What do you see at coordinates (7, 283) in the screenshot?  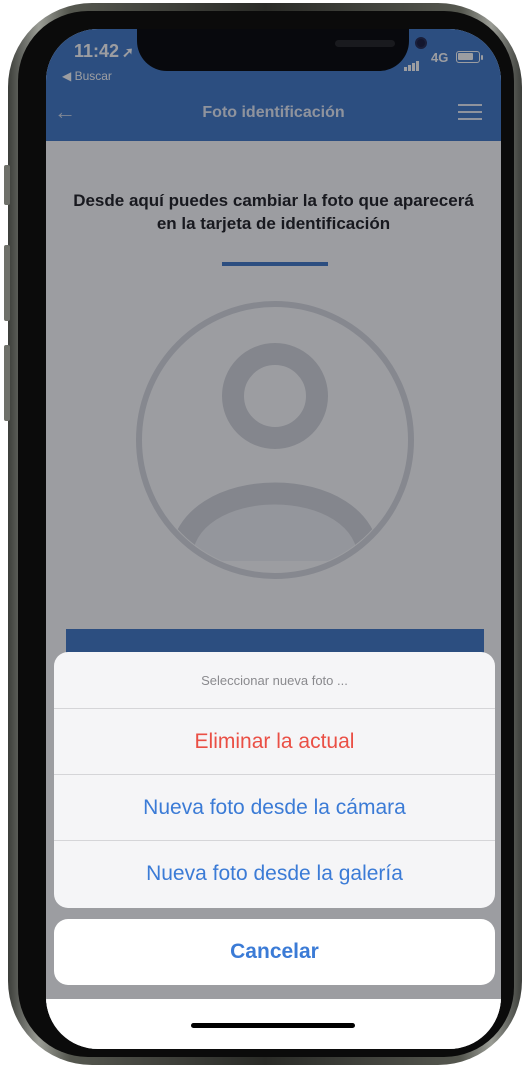 I see `volume-up-button` at bounding box center [7, 283].